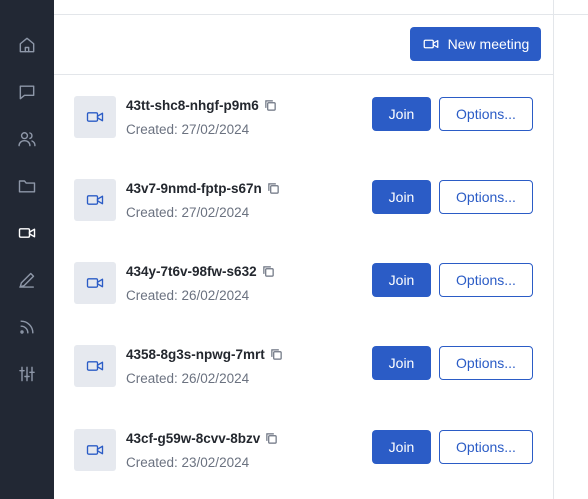 The width and height of the screenshot is (588, 499). I want to click on sidebar-item-folder, so click(27, 186).